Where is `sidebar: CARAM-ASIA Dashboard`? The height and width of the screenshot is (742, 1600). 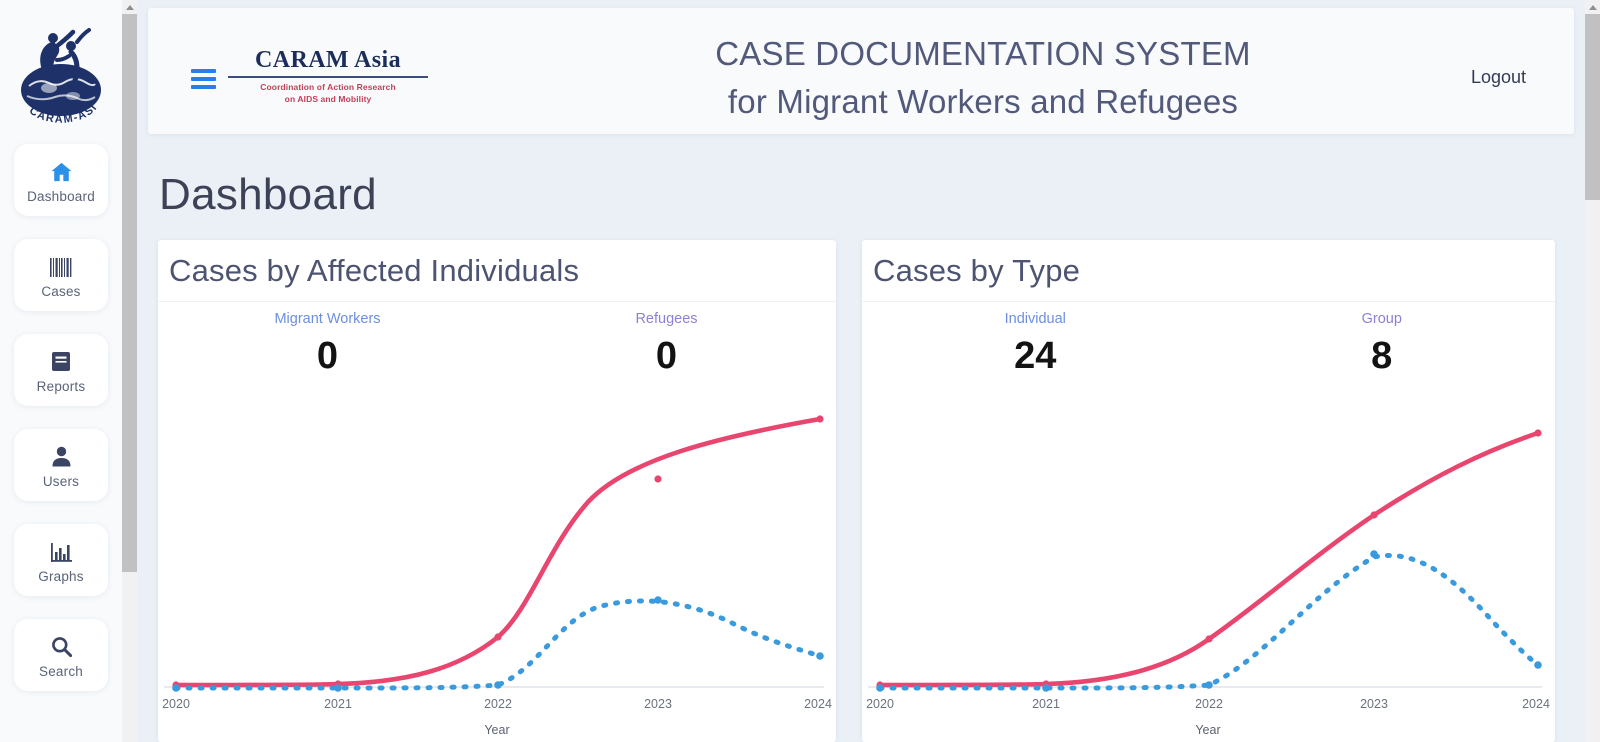
sidebar: CARAM-ASIA Dashboard is located at coordinates (61, 371).